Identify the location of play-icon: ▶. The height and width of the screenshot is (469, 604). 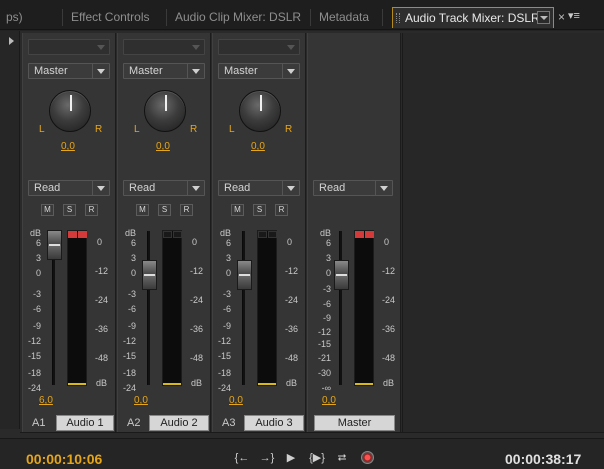
(291, 458).